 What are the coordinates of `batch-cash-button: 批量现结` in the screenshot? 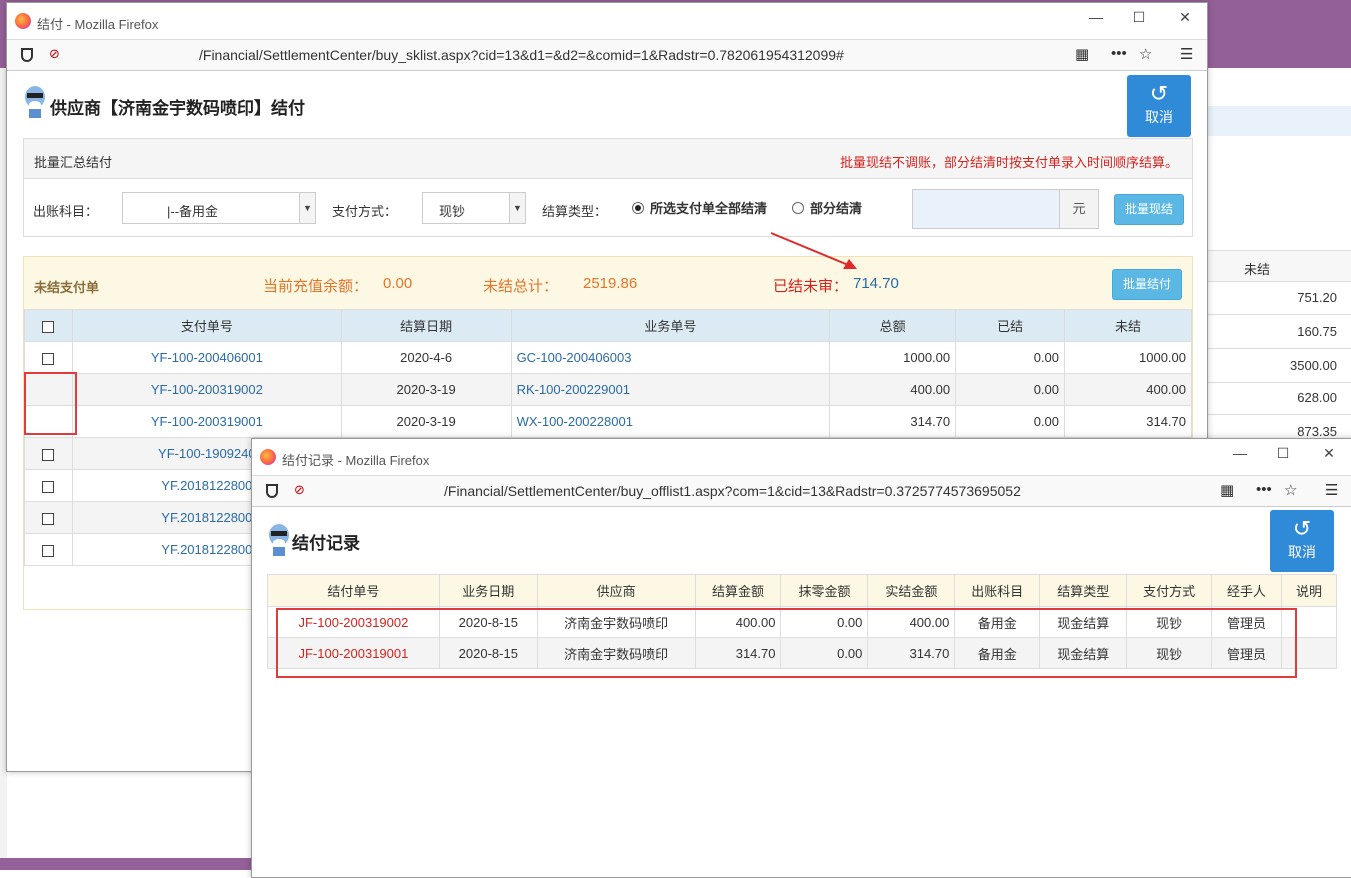 It's located at (1149, 209).